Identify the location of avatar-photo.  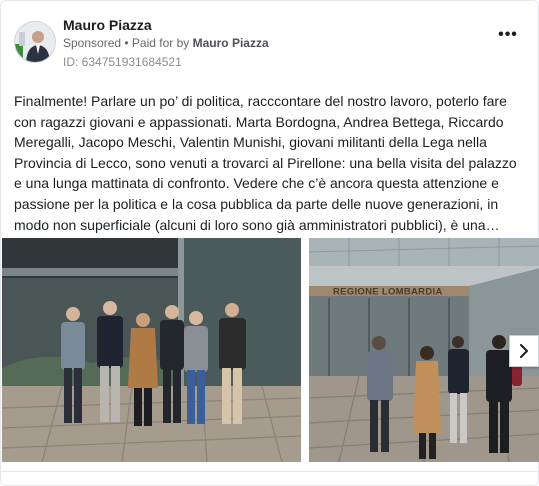
(35, 42).